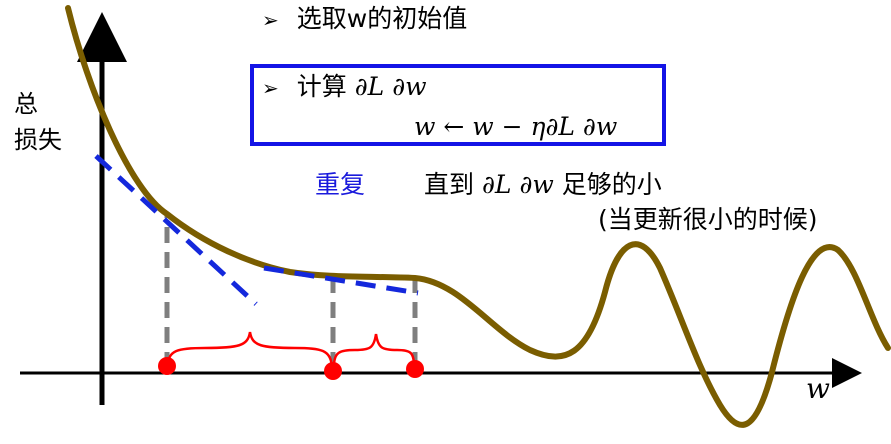  Describe the element at coordinates (818, 388) in the screenshot. I see `x-axis-label: w` at that location.